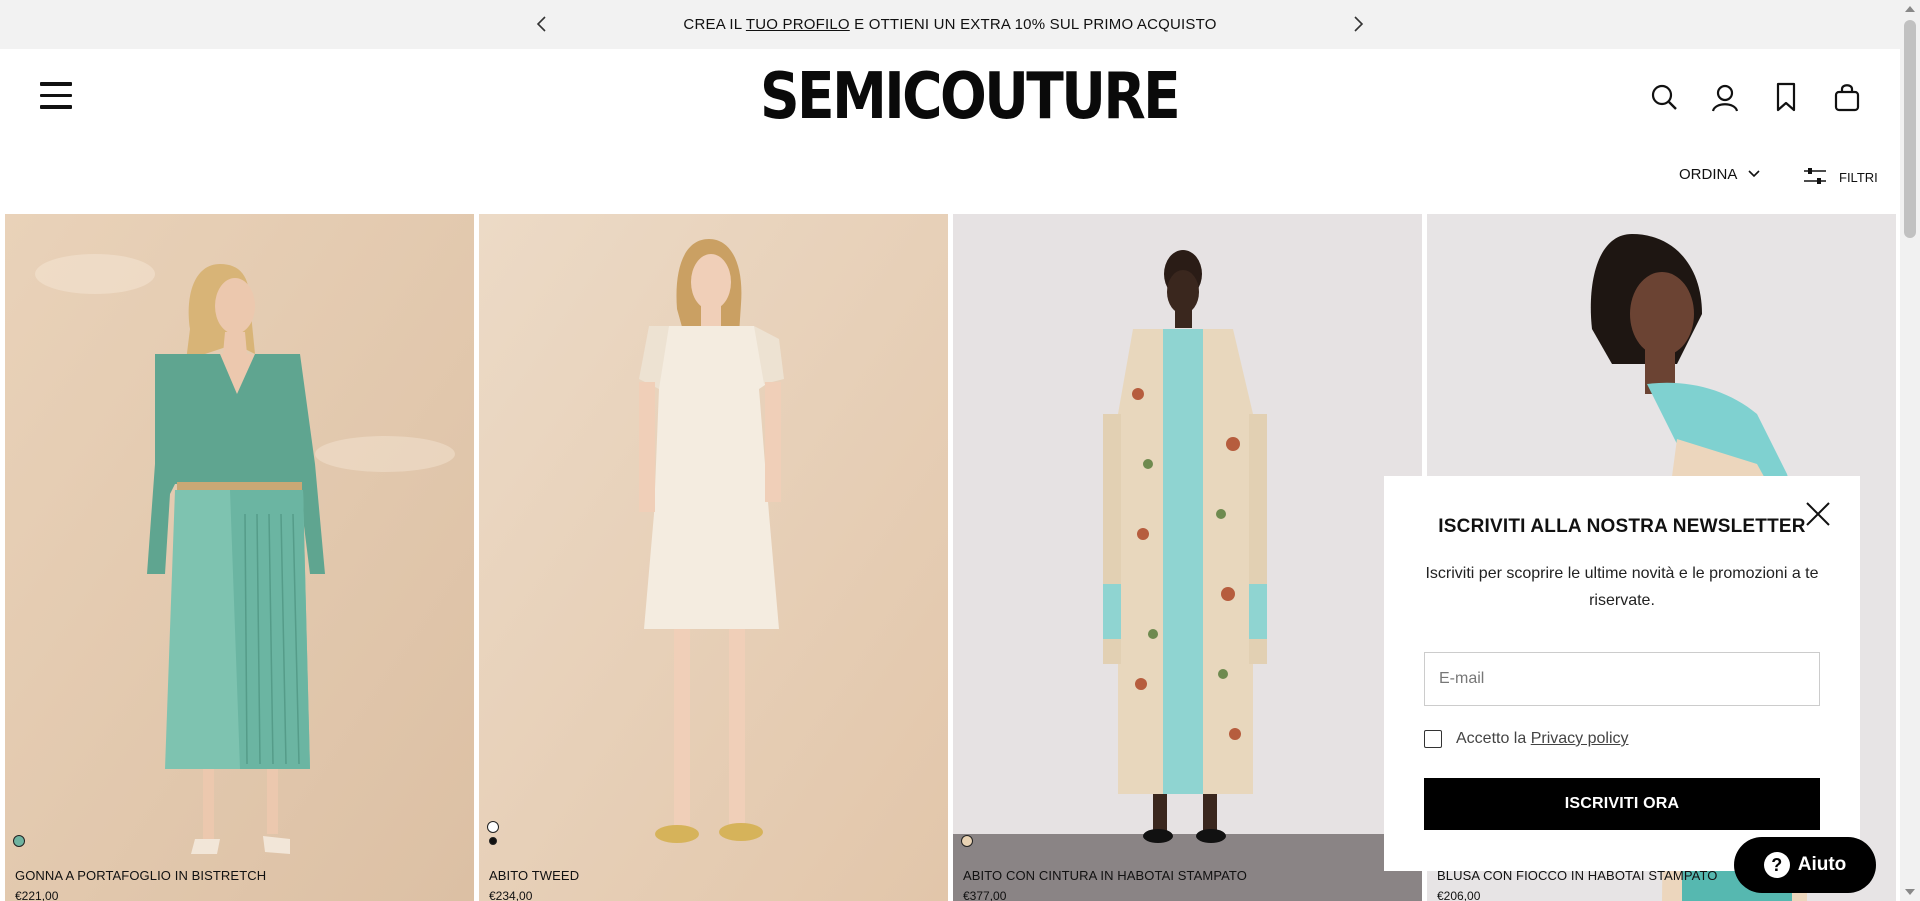 The width and height of the screenshot is (1920, 901). I want to click on scroll-up-icon, so click(1910, 9).